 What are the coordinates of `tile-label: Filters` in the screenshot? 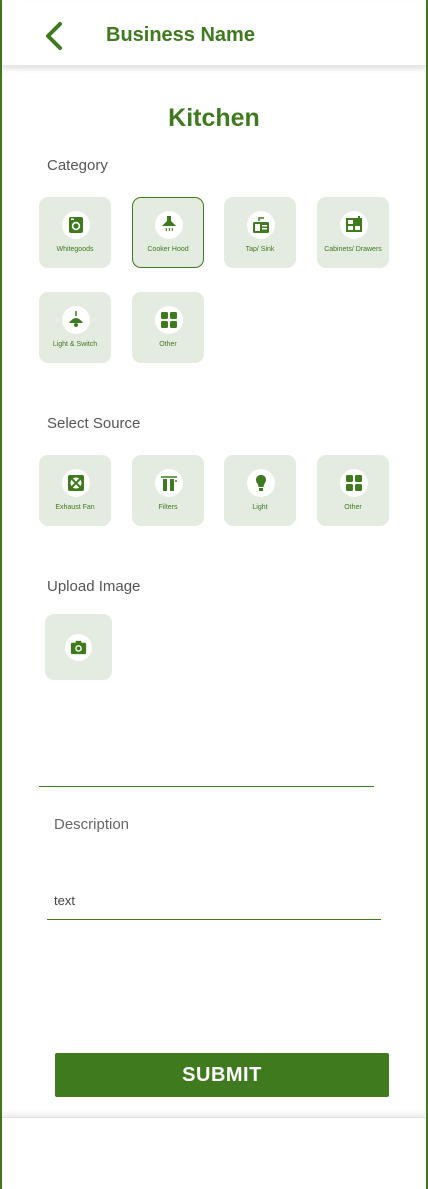 It's located at (168, 507).